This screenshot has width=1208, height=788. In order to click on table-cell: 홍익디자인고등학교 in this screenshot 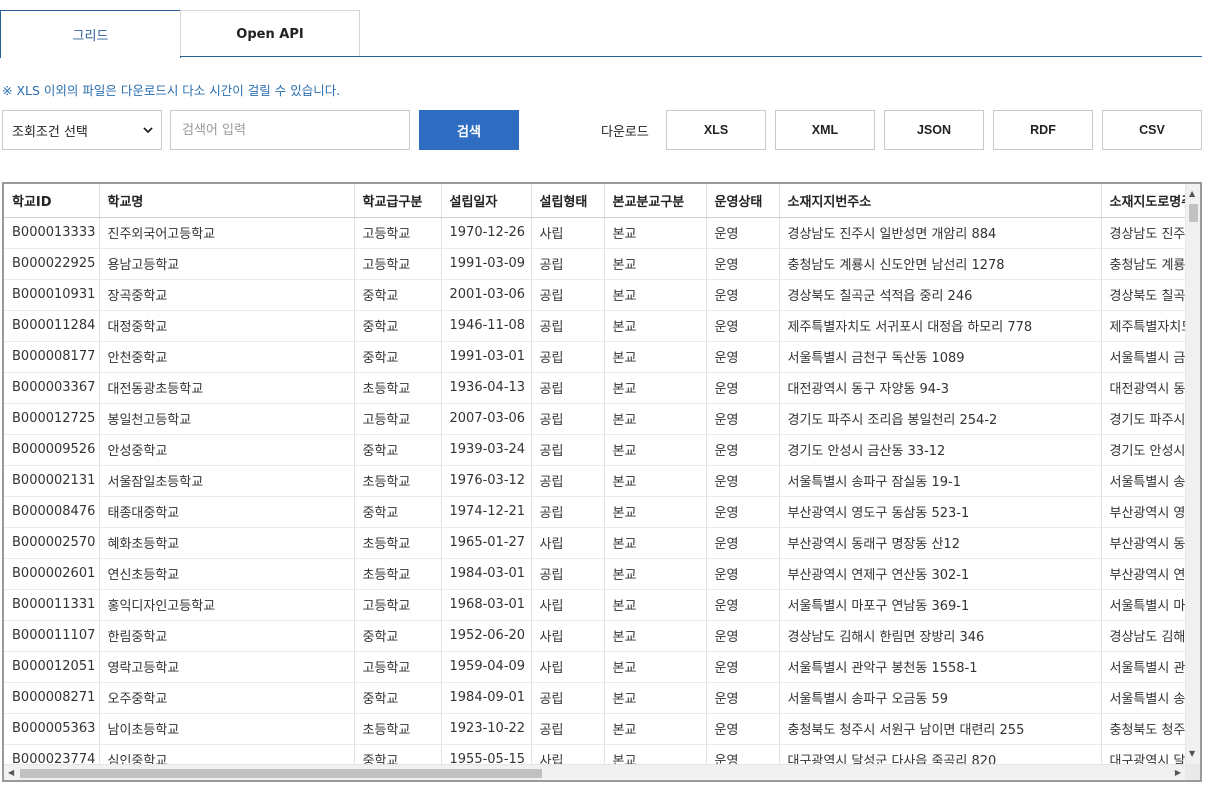, I will do `click(227, 605)`.